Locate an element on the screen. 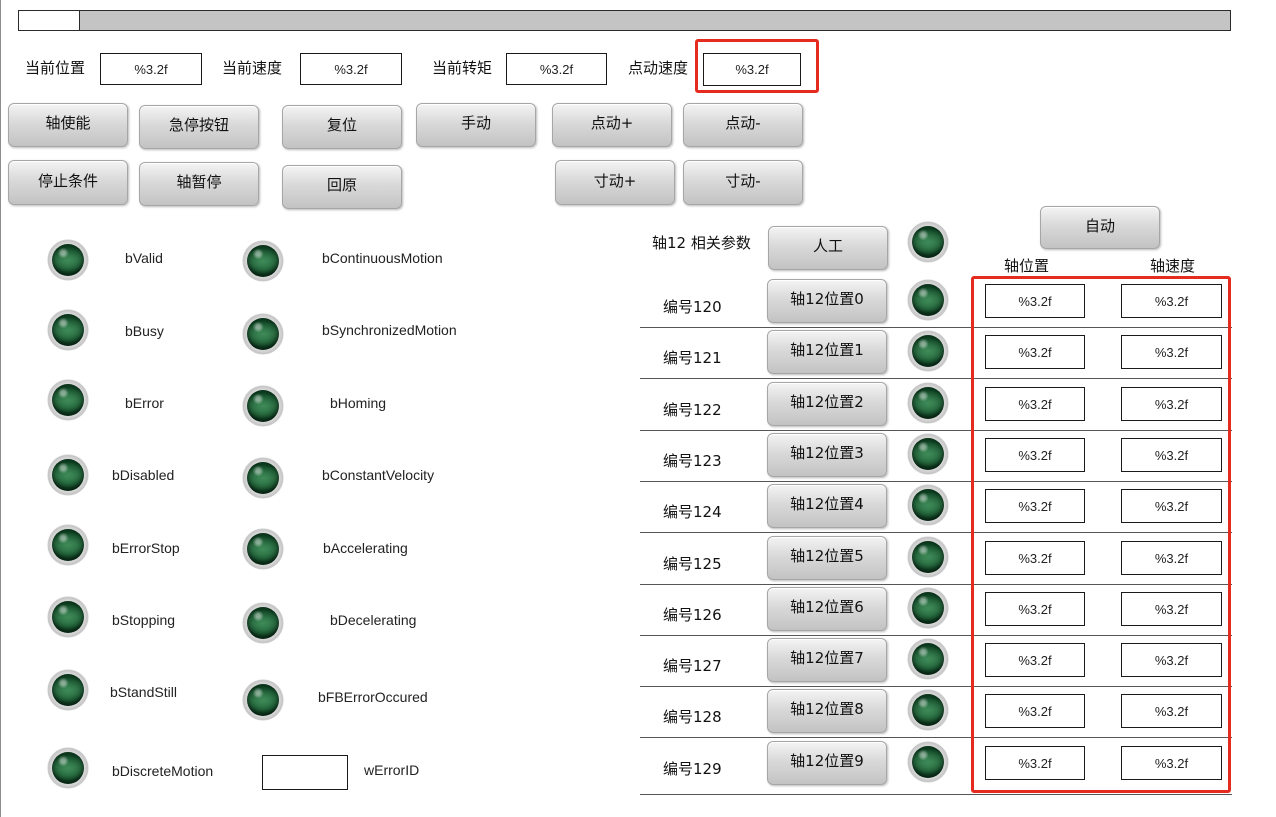  axis12-row-3-id-label: 编号123 is located at coordinates (692, 461).